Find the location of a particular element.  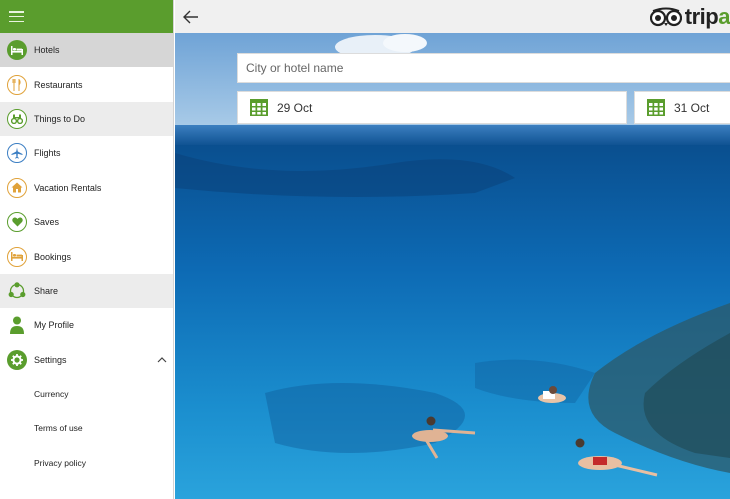

sidebar-item-label: Flights is located at coordinates (47, 153).